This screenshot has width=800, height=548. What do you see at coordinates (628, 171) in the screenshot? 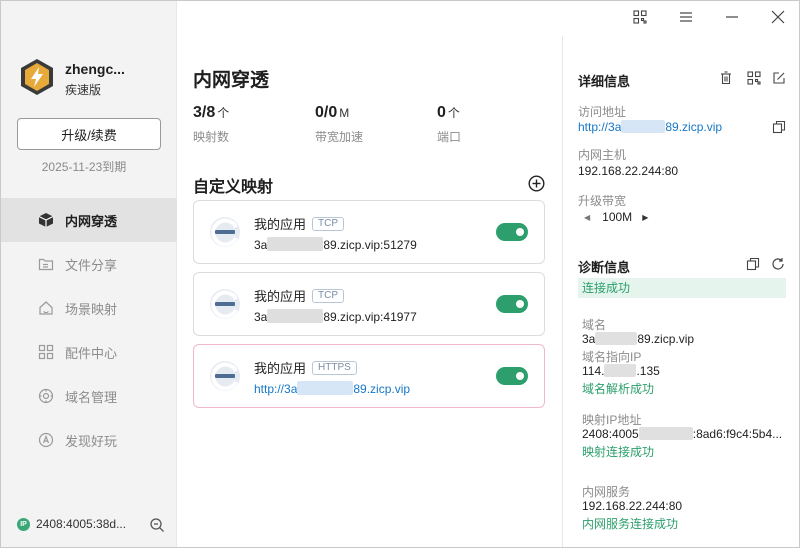
I see `host-value: 192.168.22.244:80` at bounding box center [628, 171].